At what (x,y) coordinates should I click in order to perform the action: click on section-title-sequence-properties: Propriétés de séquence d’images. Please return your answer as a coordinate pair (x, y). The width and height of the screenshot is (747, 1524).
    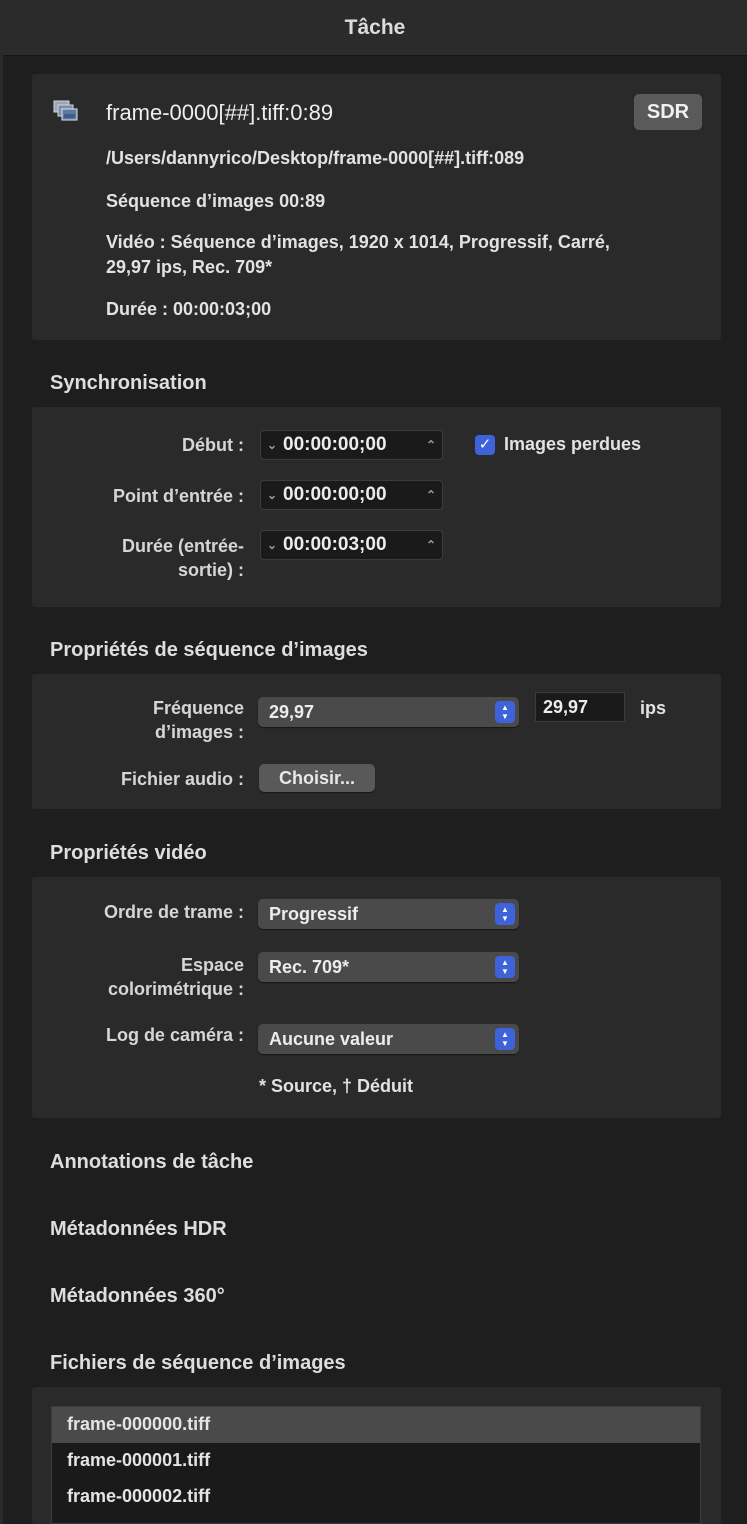
    Looking at the image, I should click on (209, 650).